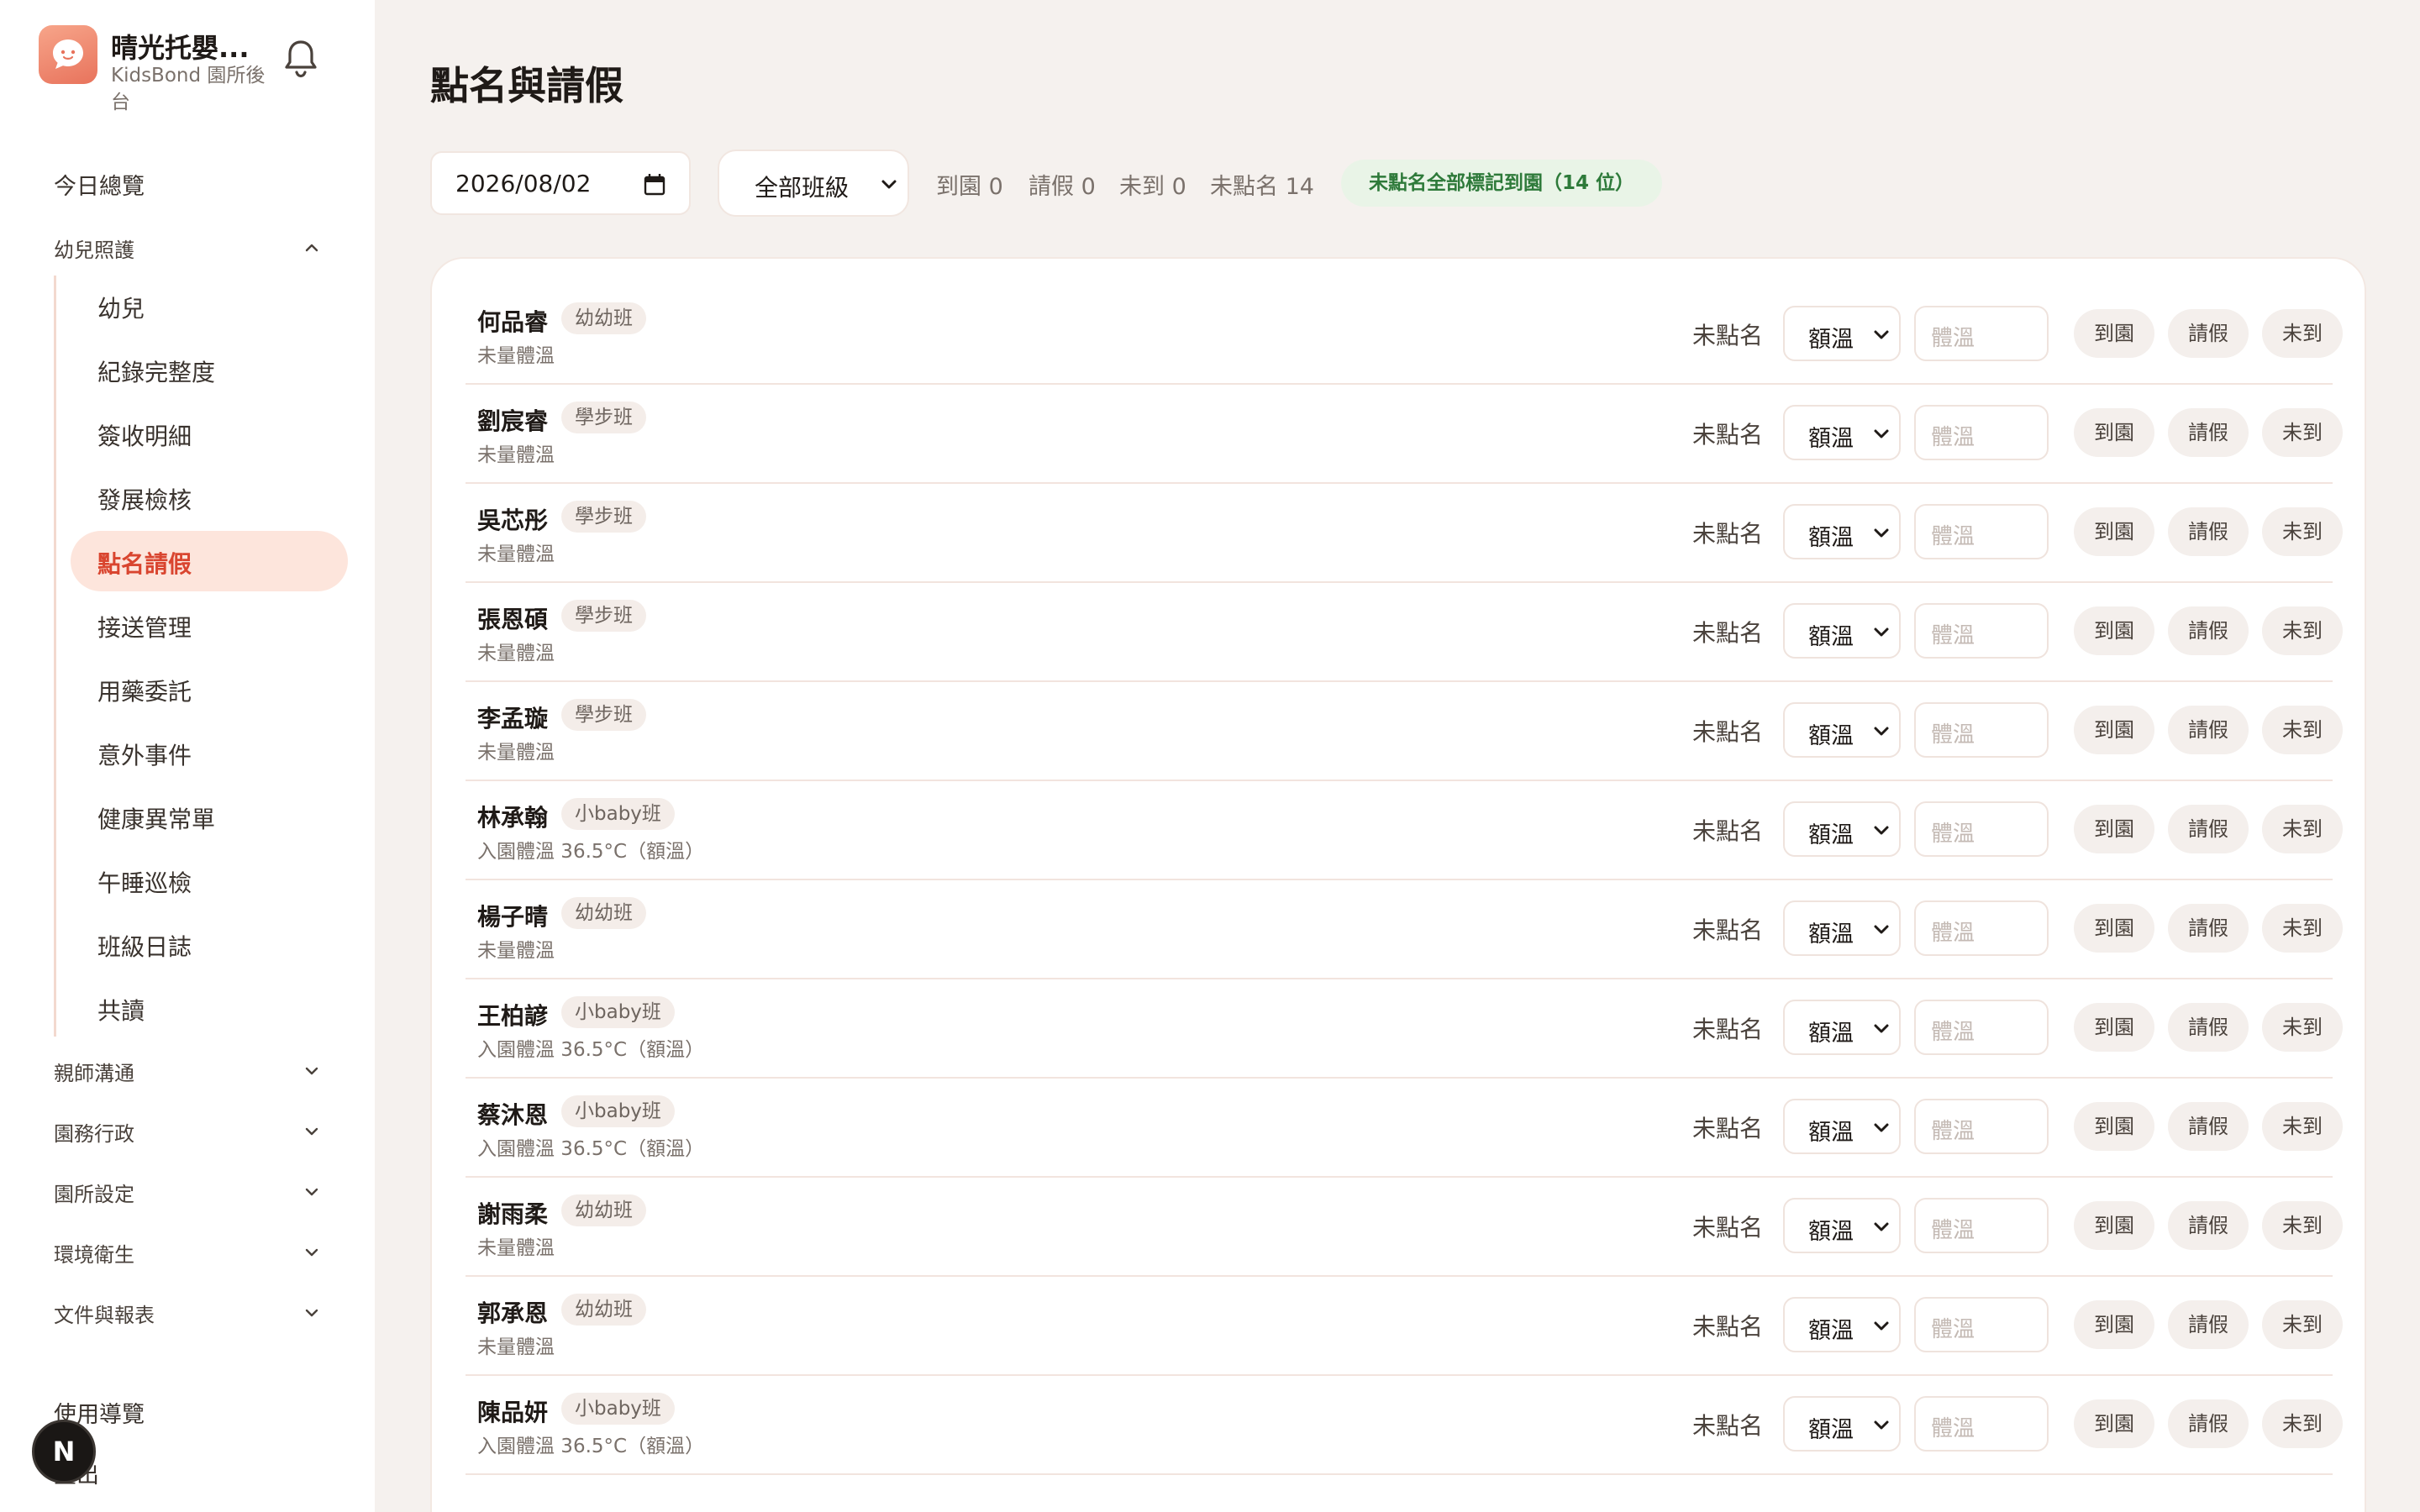 Image resolution: width=2420 pixels, height=1512 pixels. What do you see at coordinates (121, 1009) in the screenshot?
I see `sidebar-item-reading: 共讀` at bounding box center [121, 1009].